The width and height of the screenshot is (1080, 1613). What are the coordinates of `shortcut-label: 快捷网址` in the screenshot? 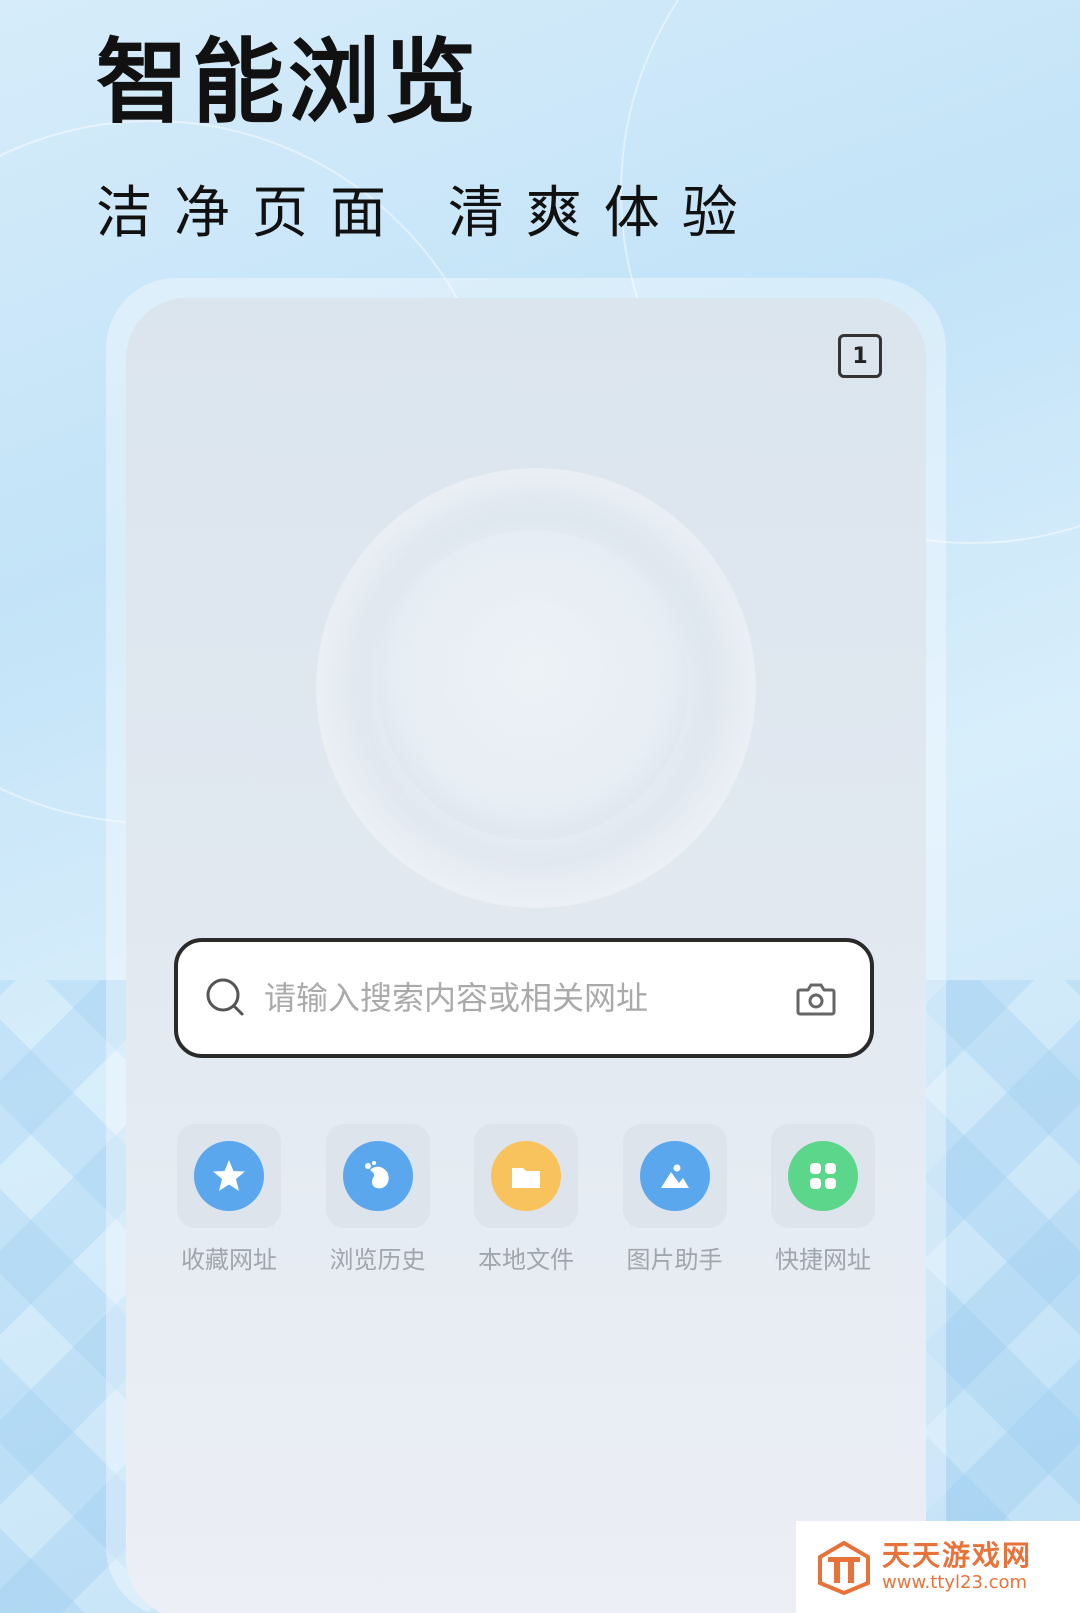 It's located at (823, 1260).